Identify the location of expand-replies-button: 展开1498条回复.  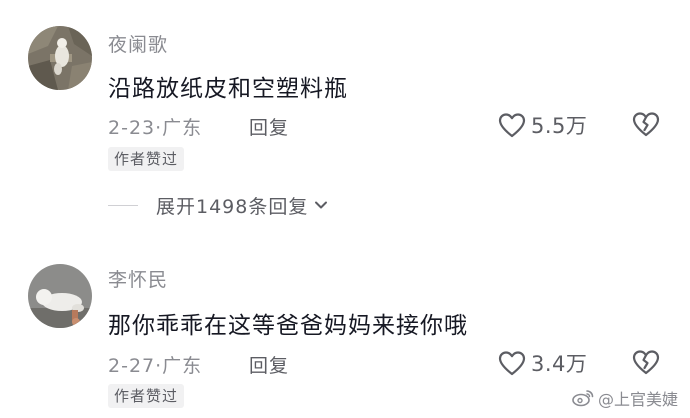
(243, 205).